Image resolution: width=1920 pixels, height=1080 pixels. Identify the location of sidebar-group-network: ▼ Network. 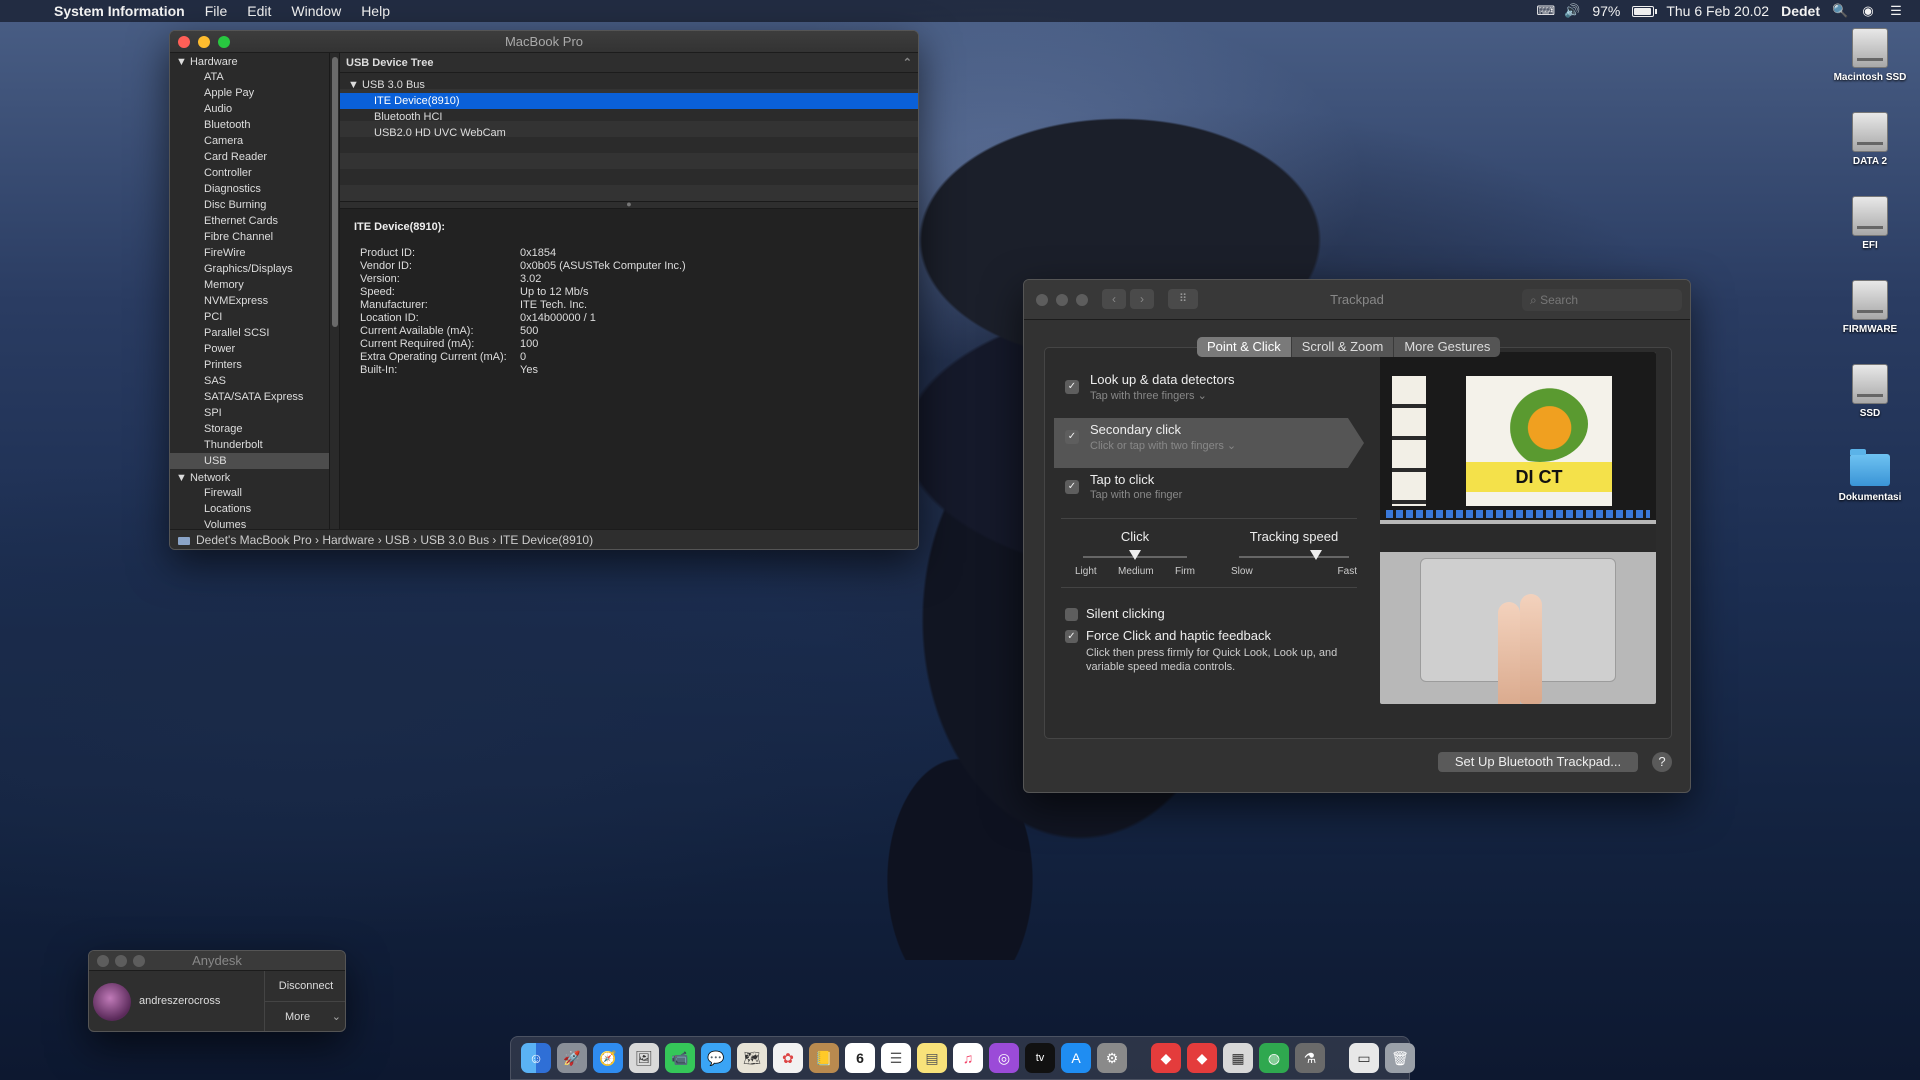
(249, 477).